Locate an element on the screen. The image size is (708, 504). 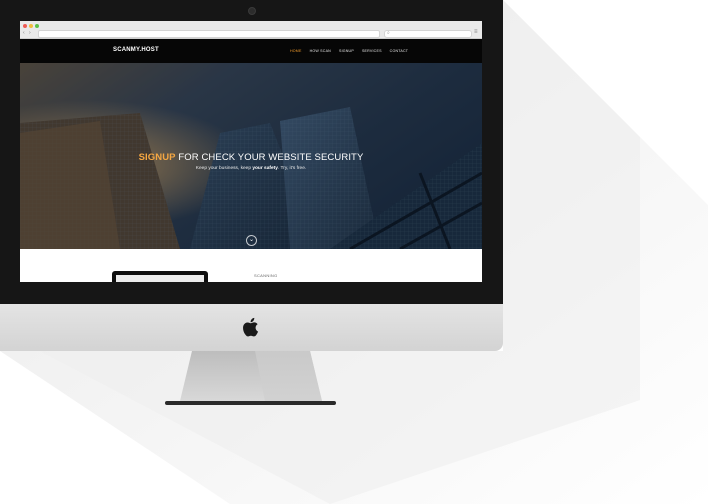
maximize-window-icon is located at coordinates (37, 26).